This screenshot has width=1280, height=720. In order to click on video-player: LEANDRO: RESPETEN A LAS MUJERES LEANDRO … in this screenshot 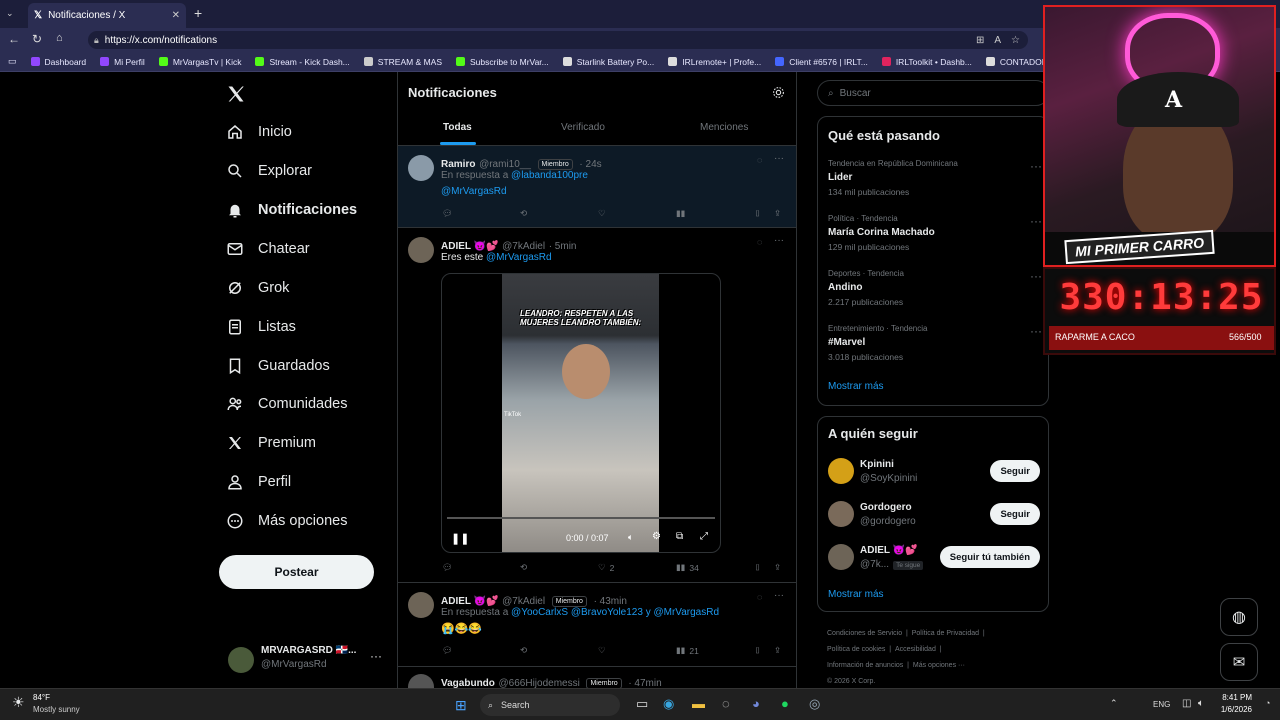, I will do `click(581, 413)`.